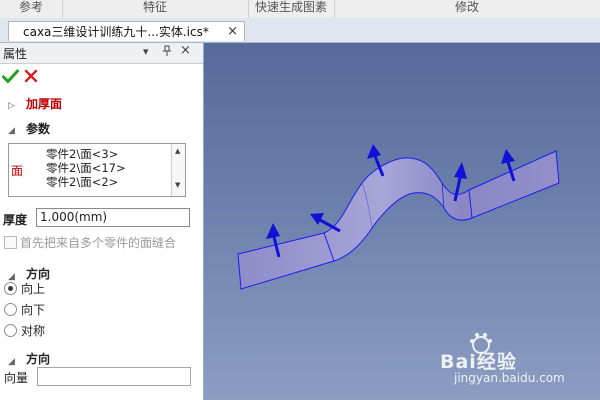  Describe the element at coordinates (17, 171) in the screenshot. I see `face-label: 面` at that location.